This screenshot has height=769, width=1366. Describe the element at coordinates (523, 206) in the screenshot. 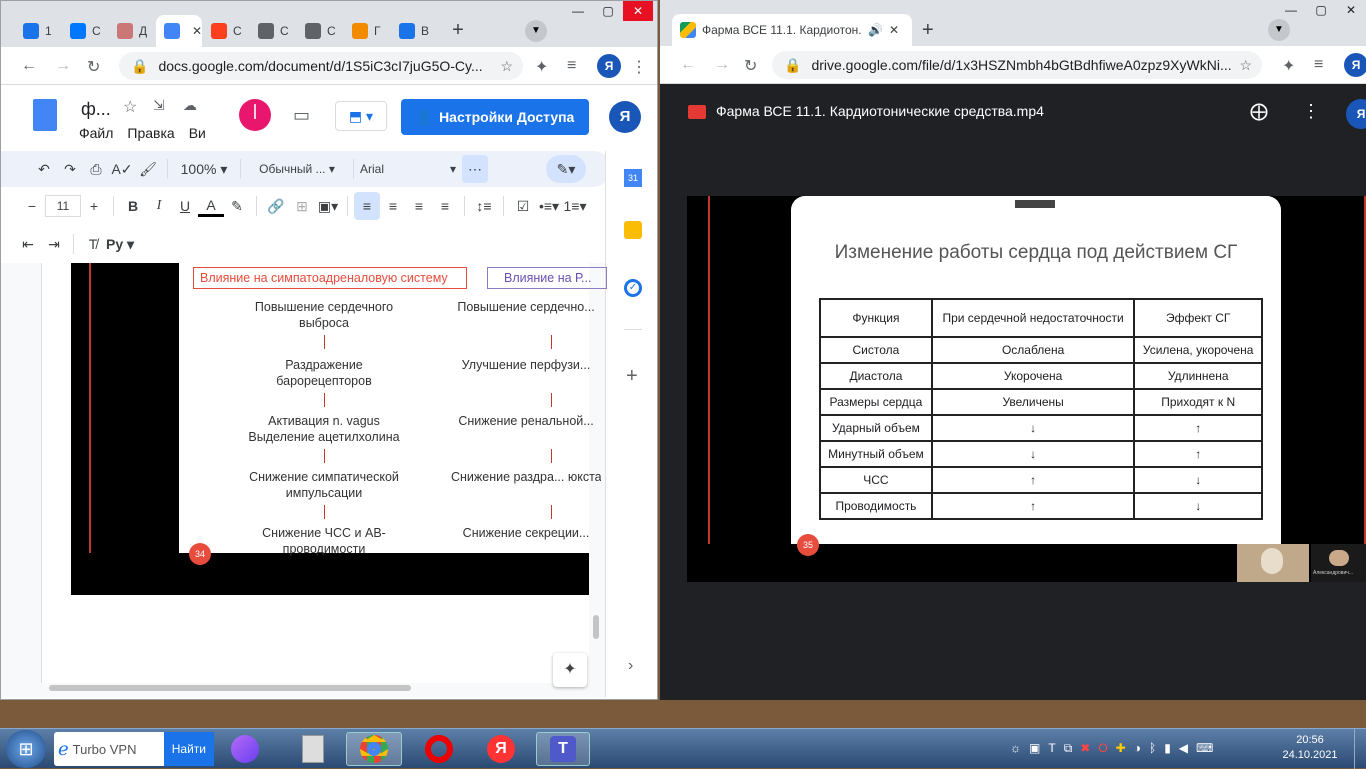

I see `checklist-icon: ☑` at that location.